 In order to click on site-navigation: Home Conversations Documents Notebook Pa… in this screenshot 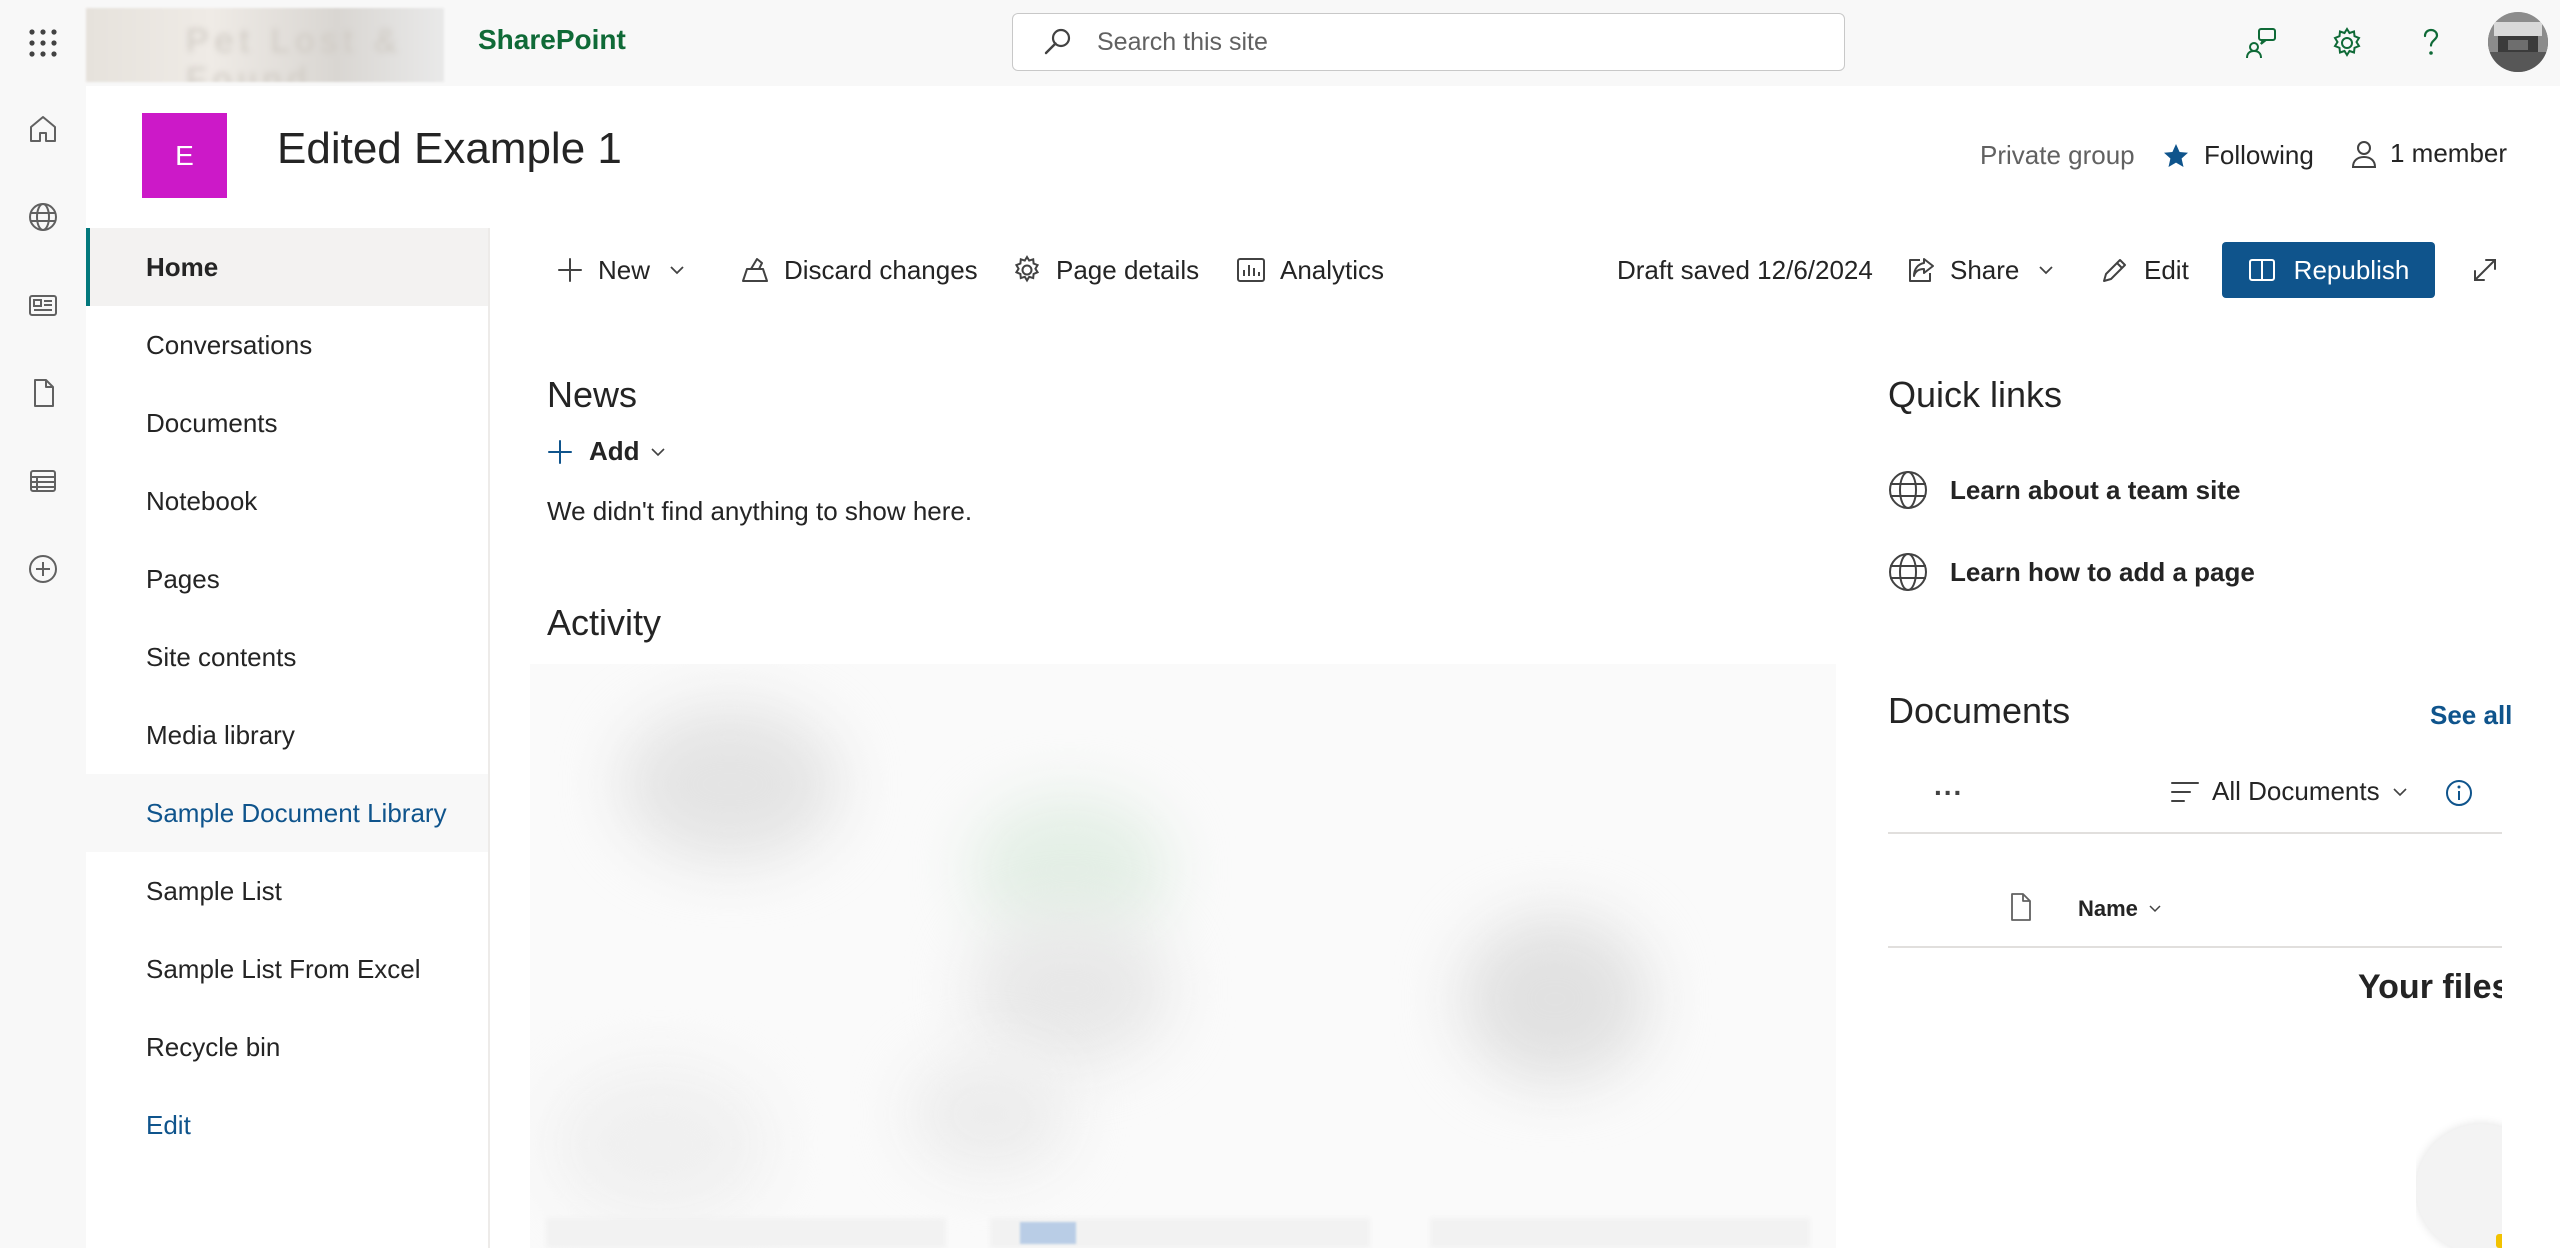, I will do `click(288, 738)`.